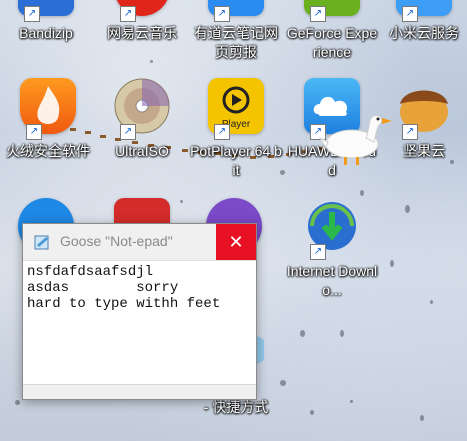  I want to click on jianguoyun-icon: ↗, so click(424, 109).